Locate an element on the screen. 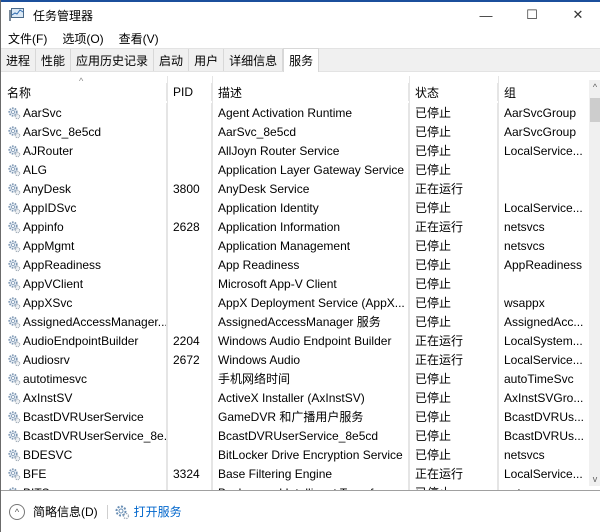 Image resolution: width=600 pixels, height=532 pixels. table-row: AppMgmt Application Management 已停止 netsvcs is located at coordinates (295, 245).